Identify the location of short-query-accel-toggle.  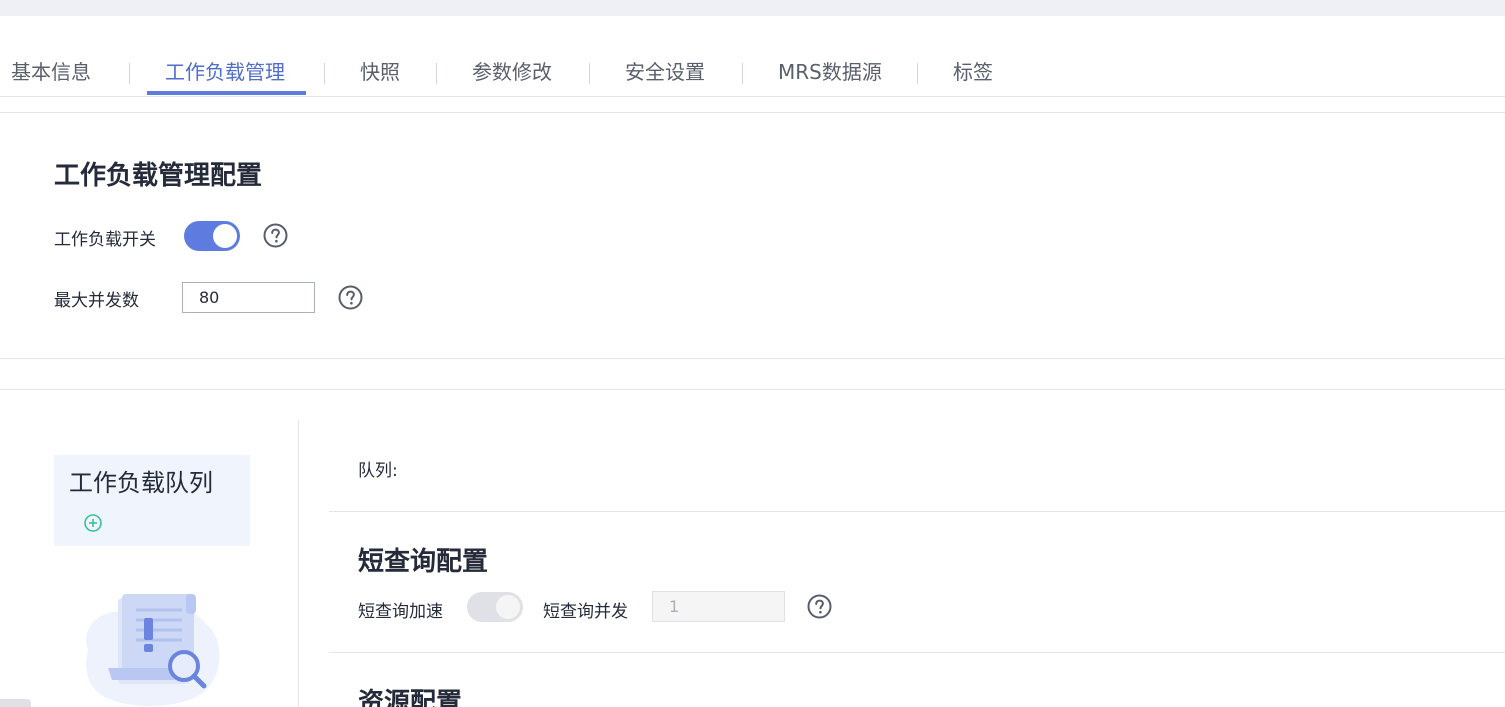
(495, 607).